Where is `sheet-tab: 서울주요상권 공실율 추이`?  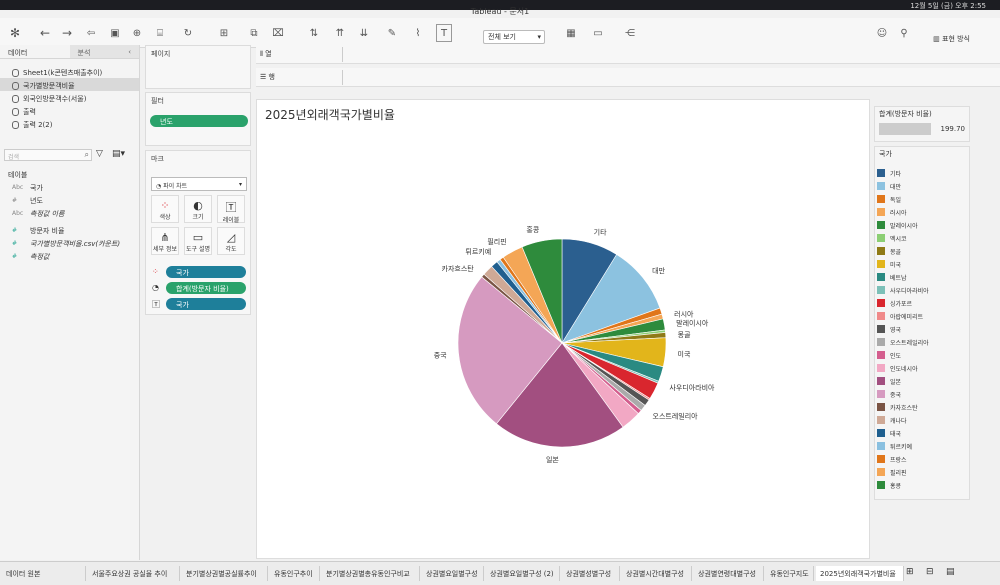 sheet-tab: 서울주요상권 공실율 추이 is located at coordinates (134, 573).